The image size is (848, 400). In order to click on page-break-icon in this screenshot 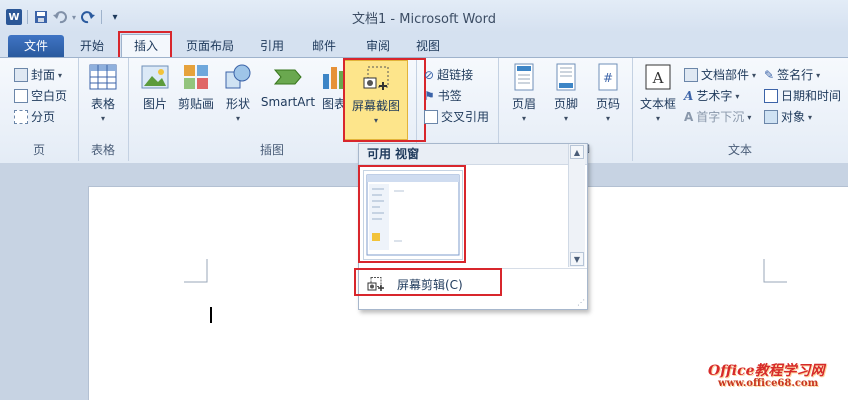, I will do `click(21, 116)`.